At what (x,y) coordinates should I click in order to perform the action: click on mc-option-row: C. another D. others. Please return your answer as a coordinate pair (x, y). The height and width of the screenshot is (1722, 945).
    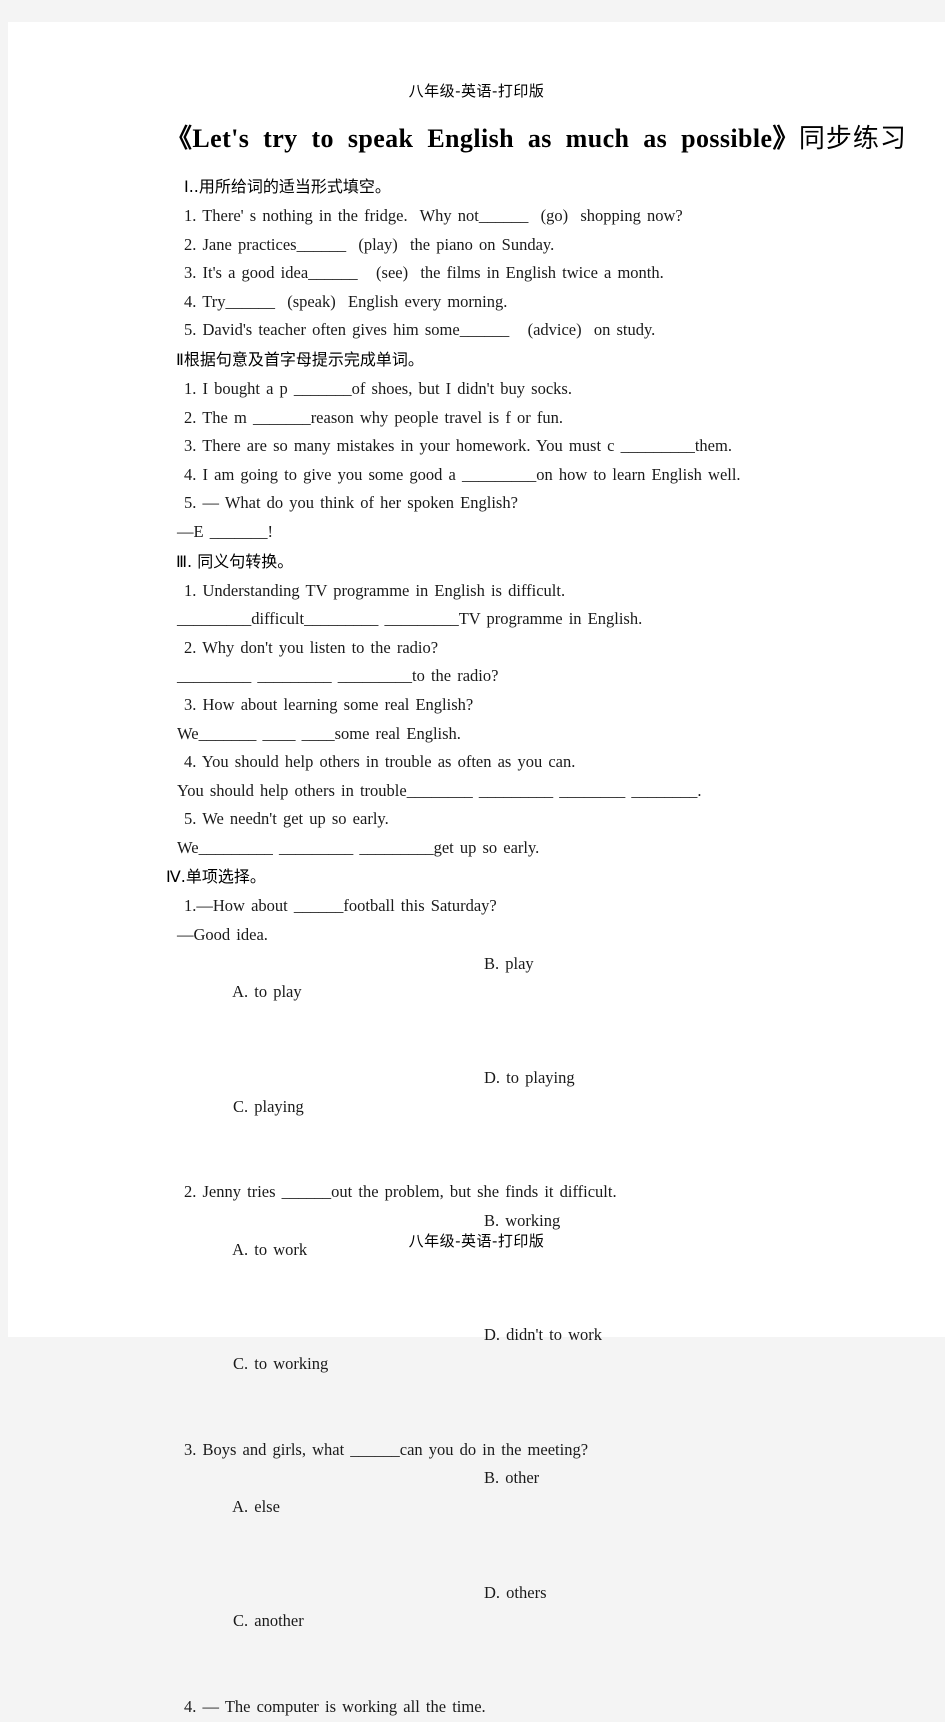
    Looking at the image, I should click on (476, 1636).